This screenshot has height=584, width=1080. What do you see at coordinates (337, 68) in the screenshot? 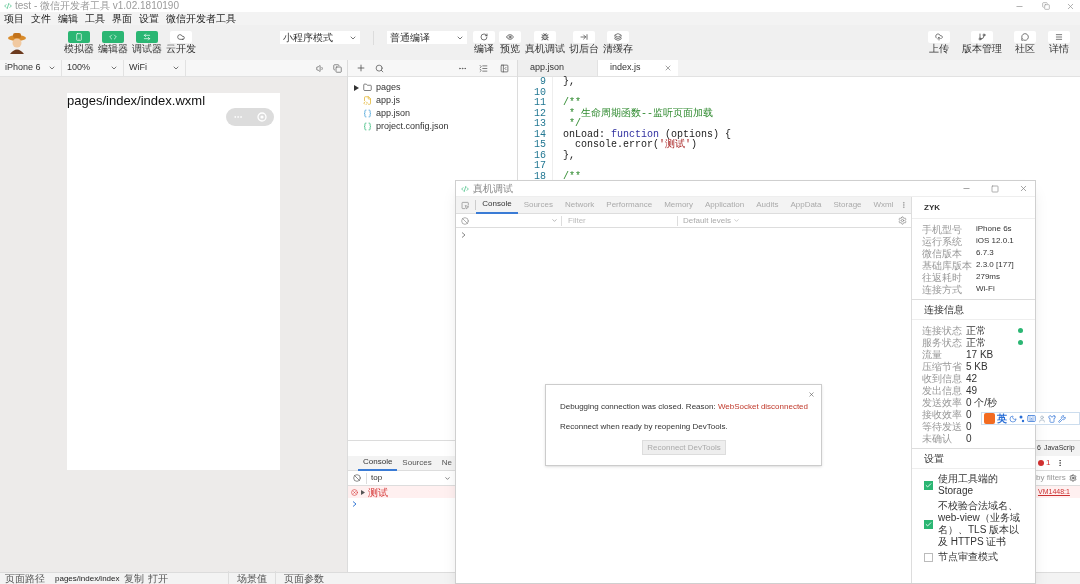
I see `windows-icon` at bounding box center [337, 68].